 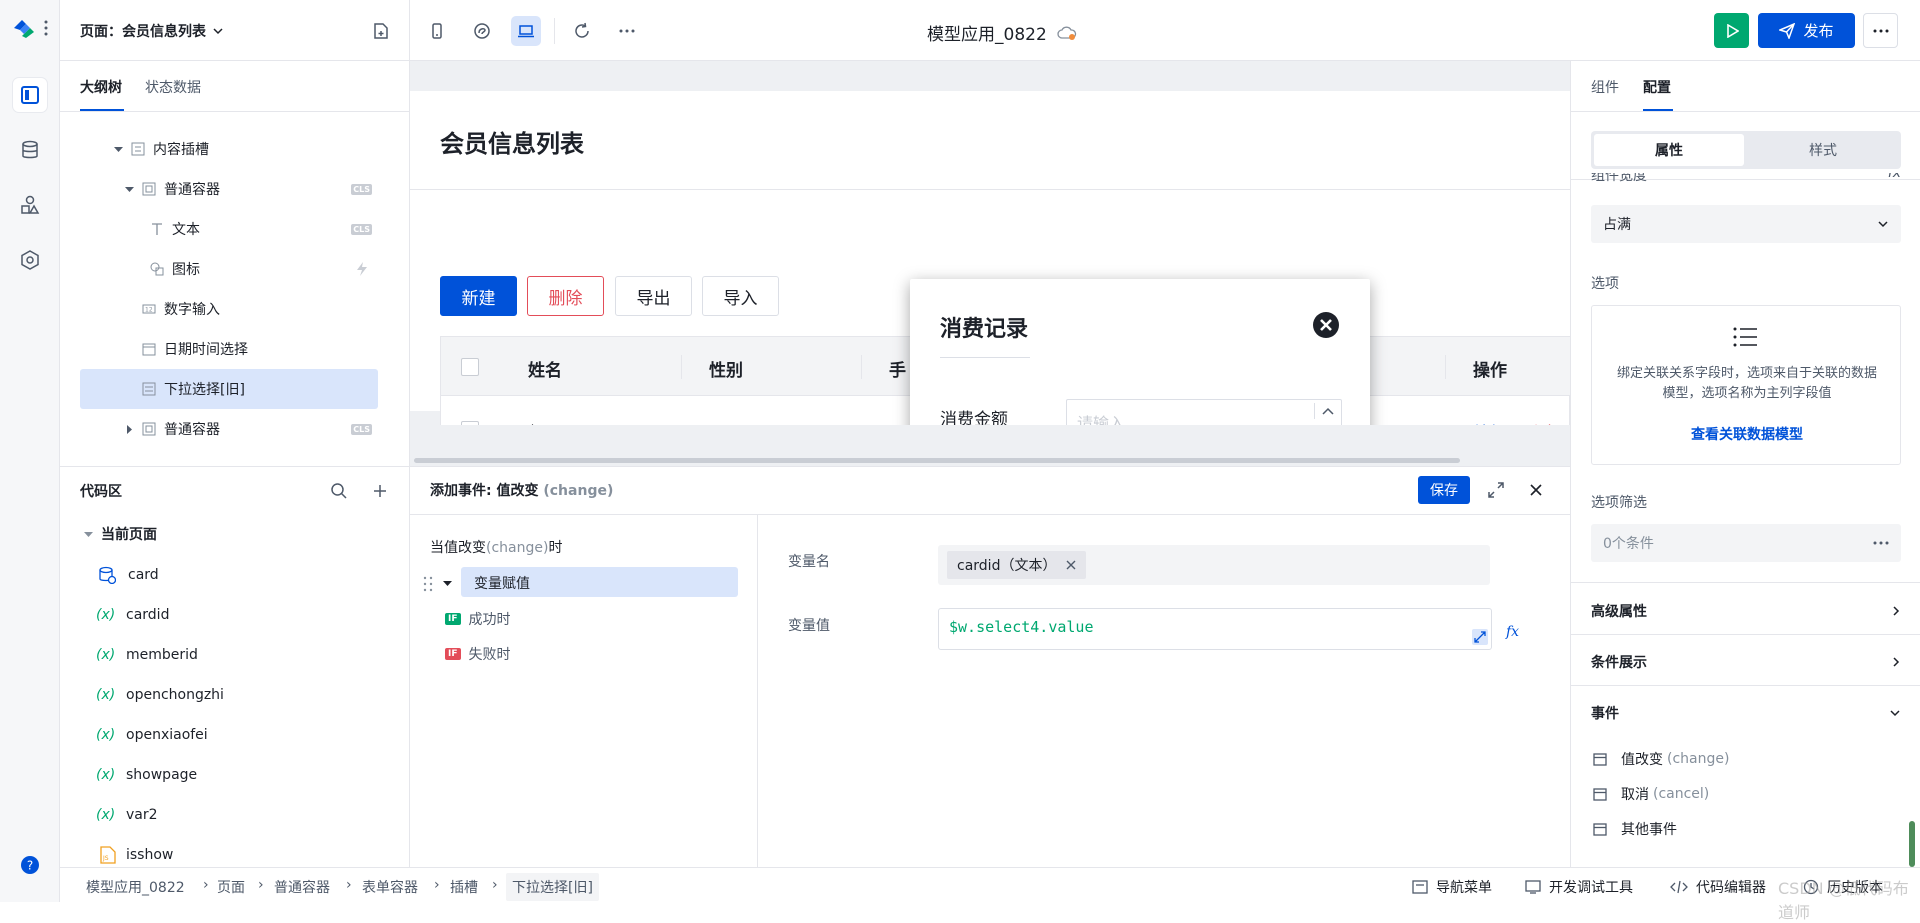 I want to click on tab-state-data: 状态数据, so click(x=173, y=87).